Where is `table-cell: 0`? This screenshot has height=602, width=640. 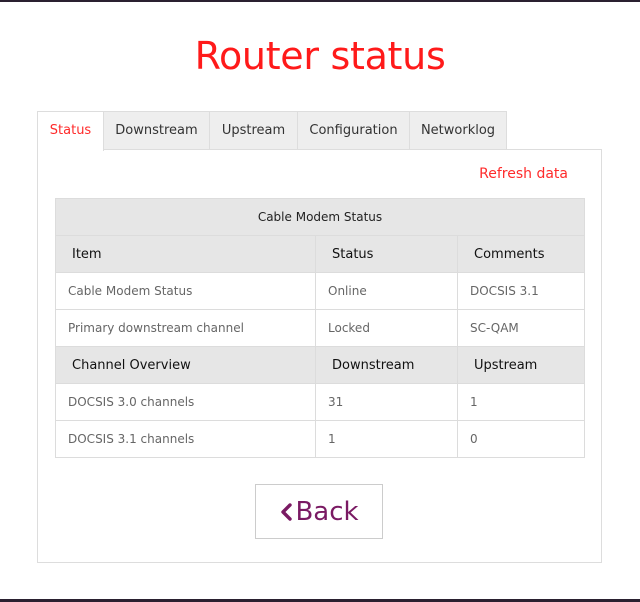
table-cell: 0 is located at coordinates (521, 439).